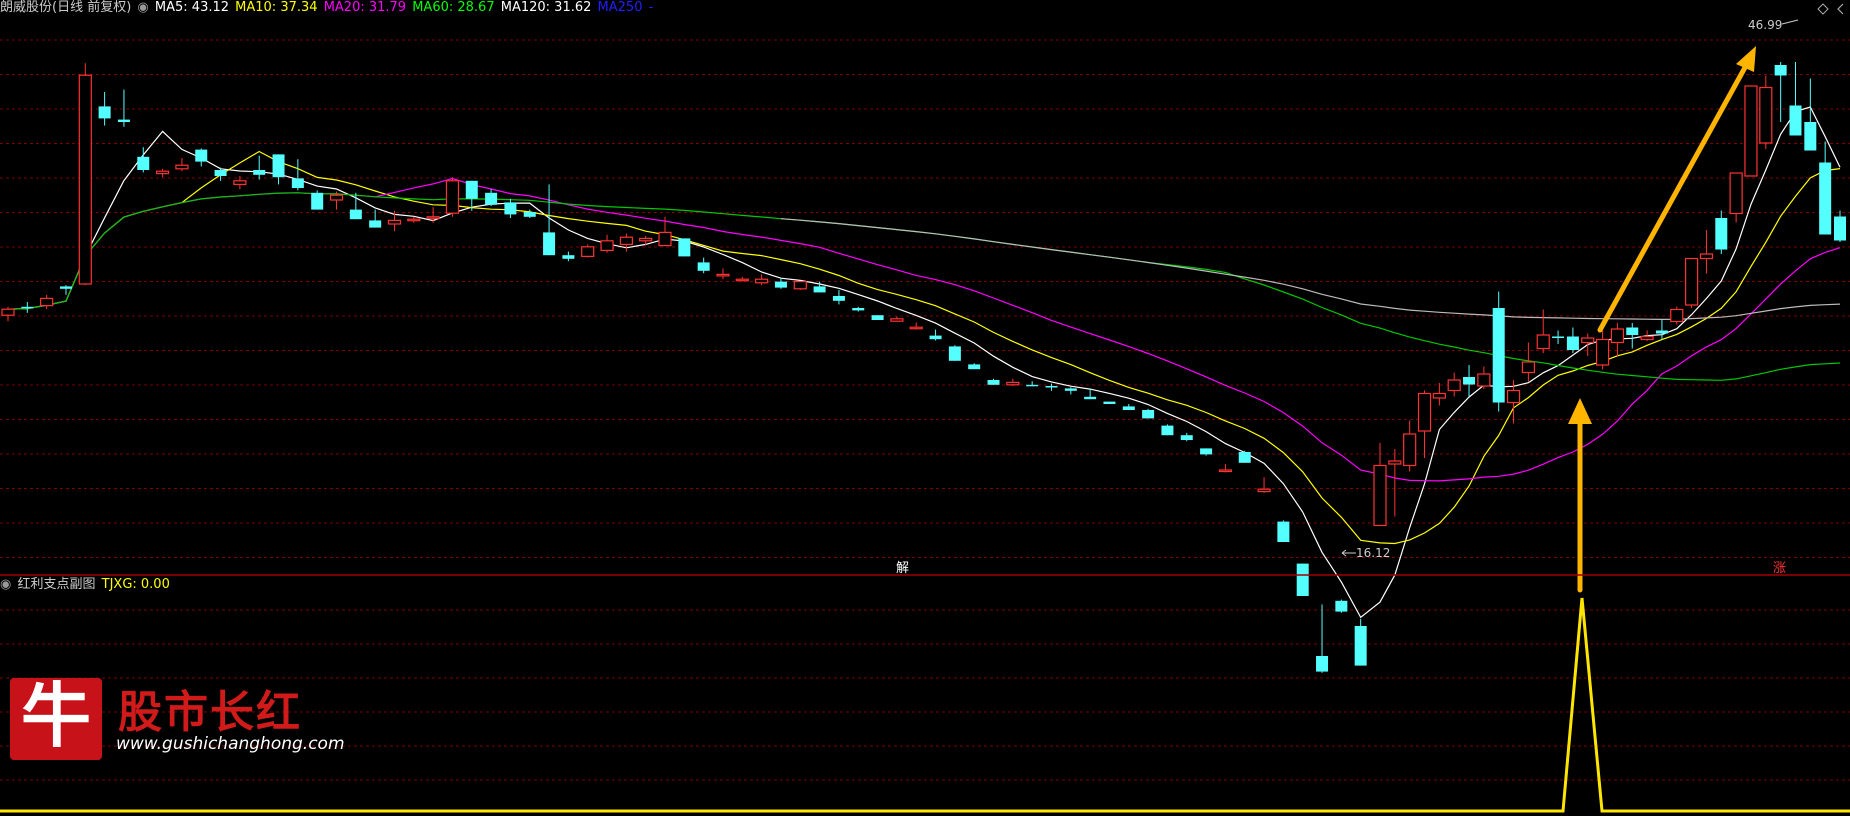  I want to click on sub-settings-icon: ◉, so click(5, 584).